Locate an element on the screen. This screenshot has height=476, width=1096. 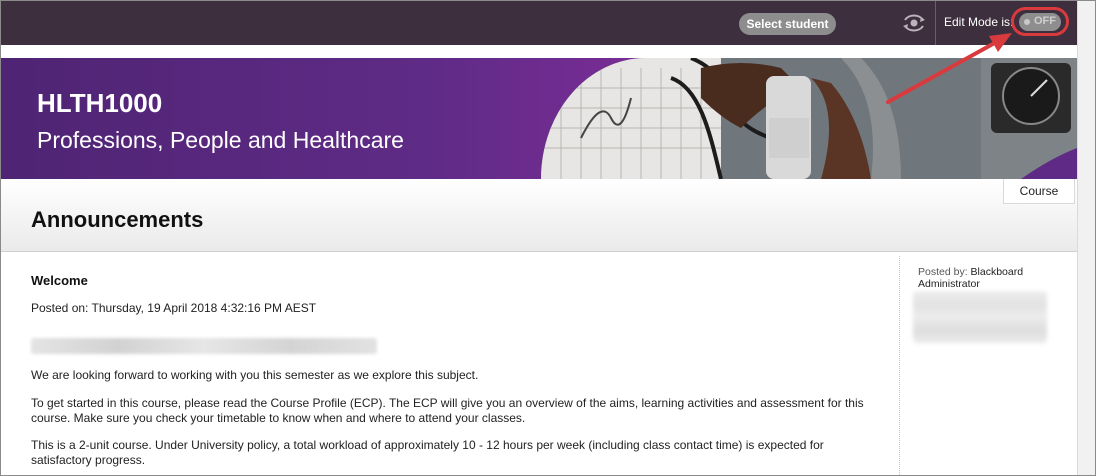
redacted-text is located at coordinates (204, 346).